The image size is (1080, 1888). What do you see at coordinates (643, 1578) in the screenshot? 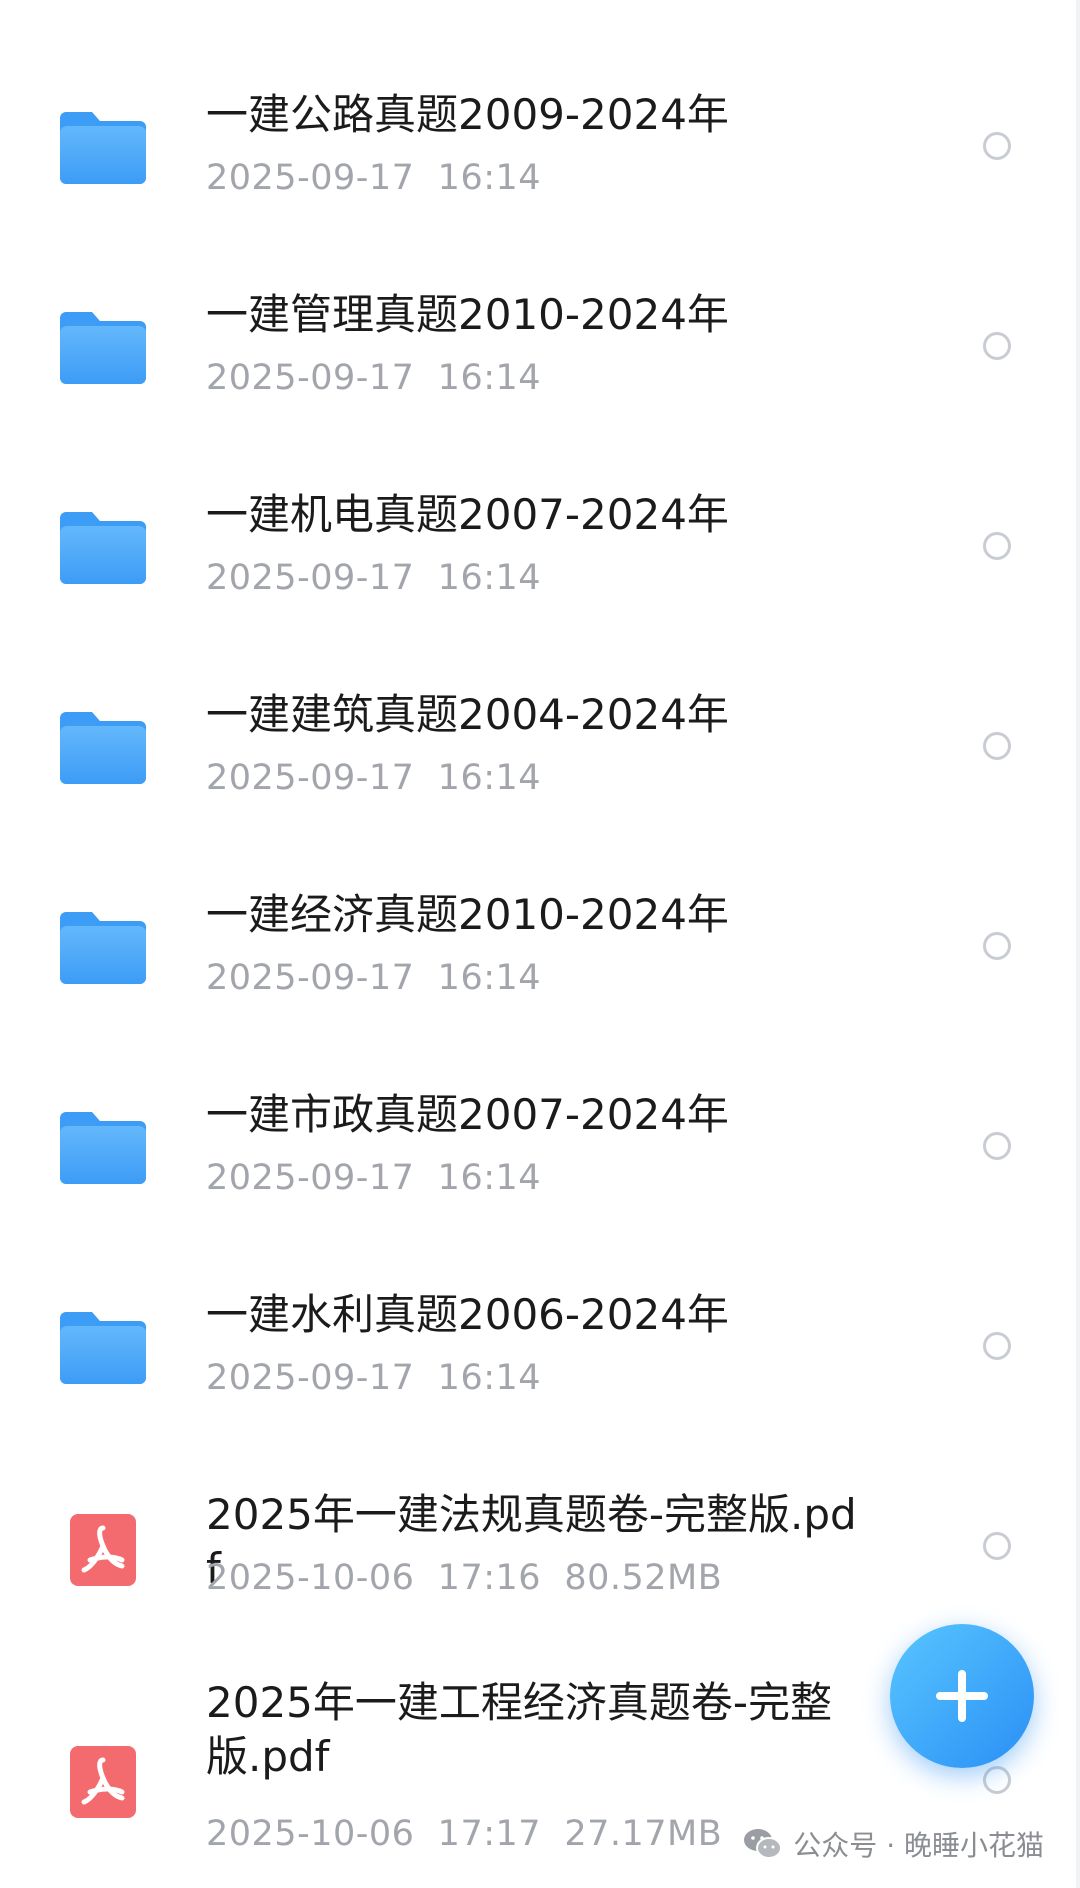
I see `file-size: 80.52MB` at bounding box center [643, 1578].